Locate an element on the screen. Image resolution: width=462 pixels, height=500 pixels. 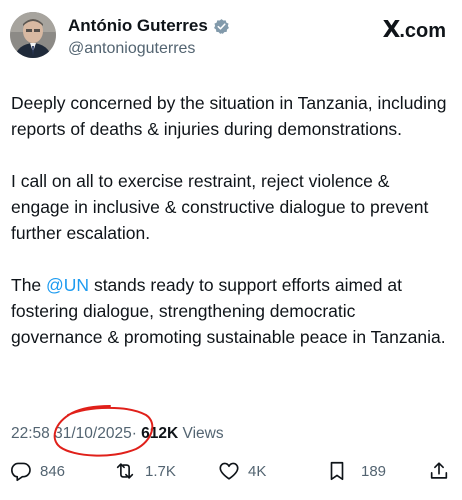
avatar is located at coordinates (33, 35).